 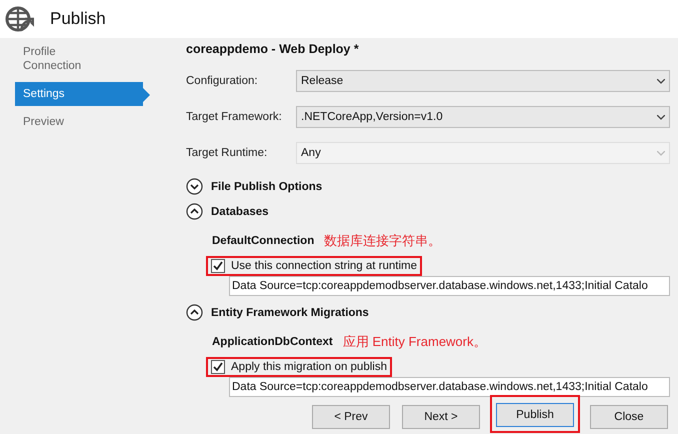 I want to click on globe-icon, so click(x=19, y=19).